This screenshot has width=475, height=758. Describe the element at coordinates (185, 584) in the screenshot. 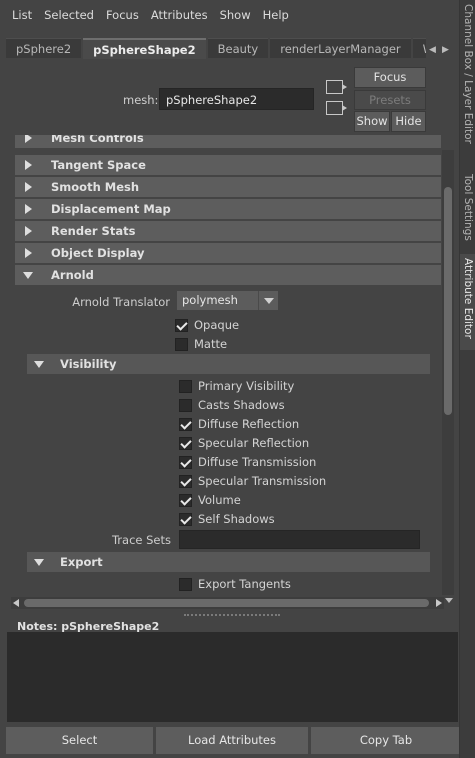

I see `export-tangents-checkbox` at that location.